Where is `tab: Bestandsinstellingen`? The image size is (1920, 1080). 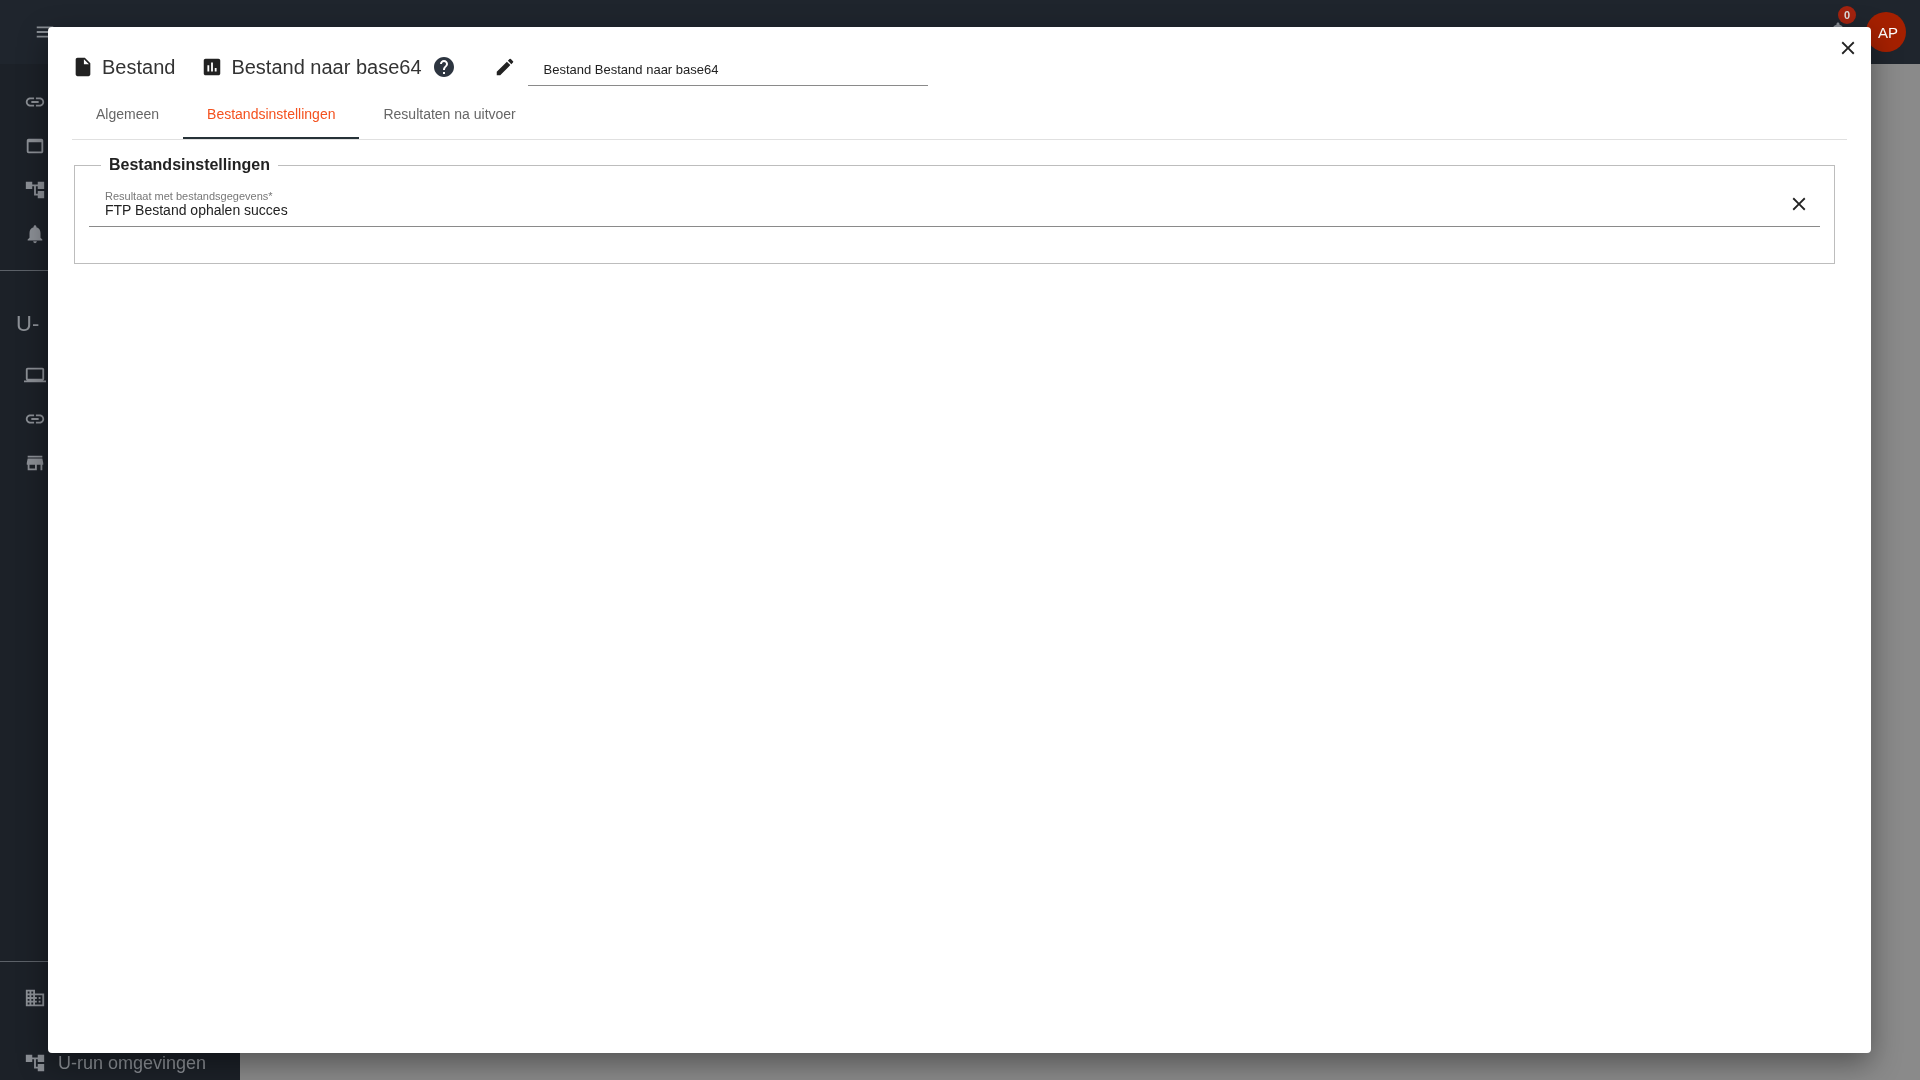 tab: Bestandsinstellingen is located at coordinates (271, 115).